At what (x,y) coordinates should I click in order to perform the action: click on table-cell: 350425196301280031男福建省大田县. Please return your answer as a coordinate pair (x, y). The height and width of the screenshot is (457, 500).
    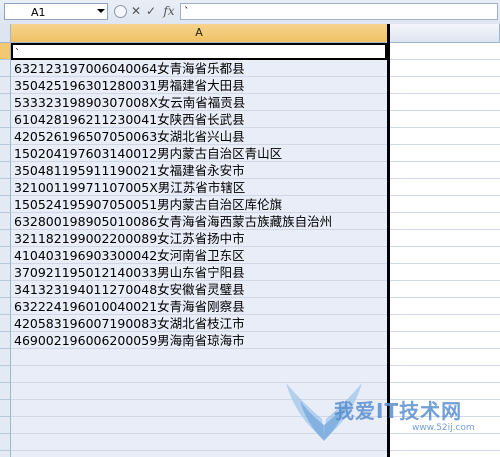
    Looking at the image, I should click on (129, 85).